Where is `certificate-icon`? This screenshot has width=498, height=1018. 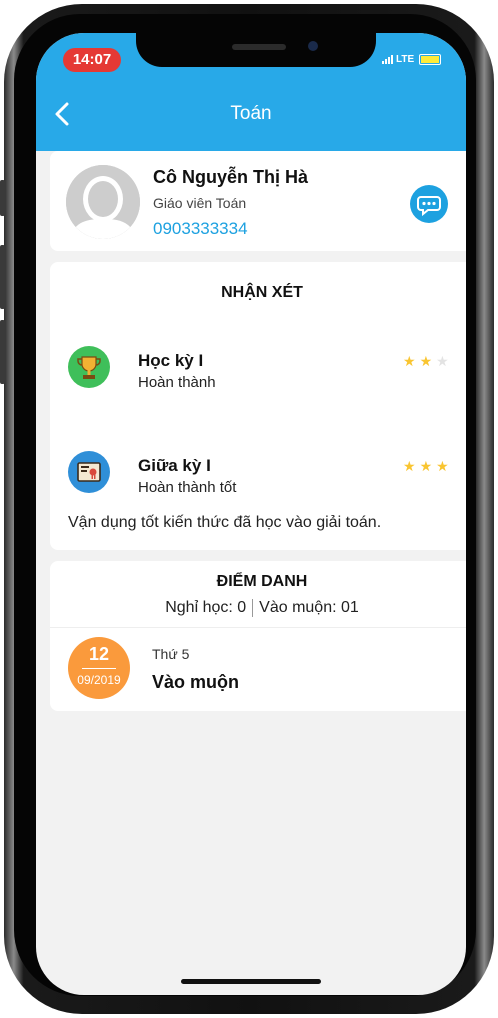
certificate-icon is located at coordinates (89, 472).